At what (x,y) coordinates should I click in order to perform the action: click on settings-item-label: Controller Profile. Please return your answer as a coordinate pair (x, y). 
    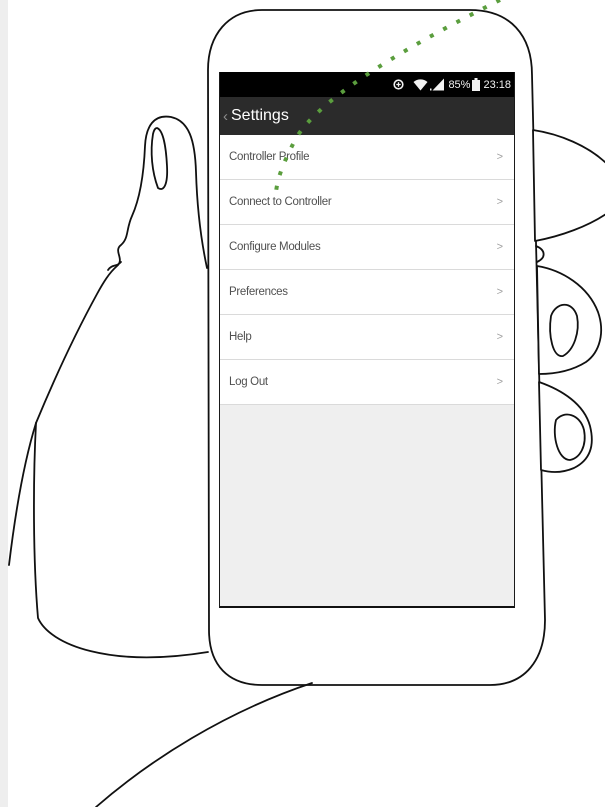
    Looking at the image, I should click on (269, 157).